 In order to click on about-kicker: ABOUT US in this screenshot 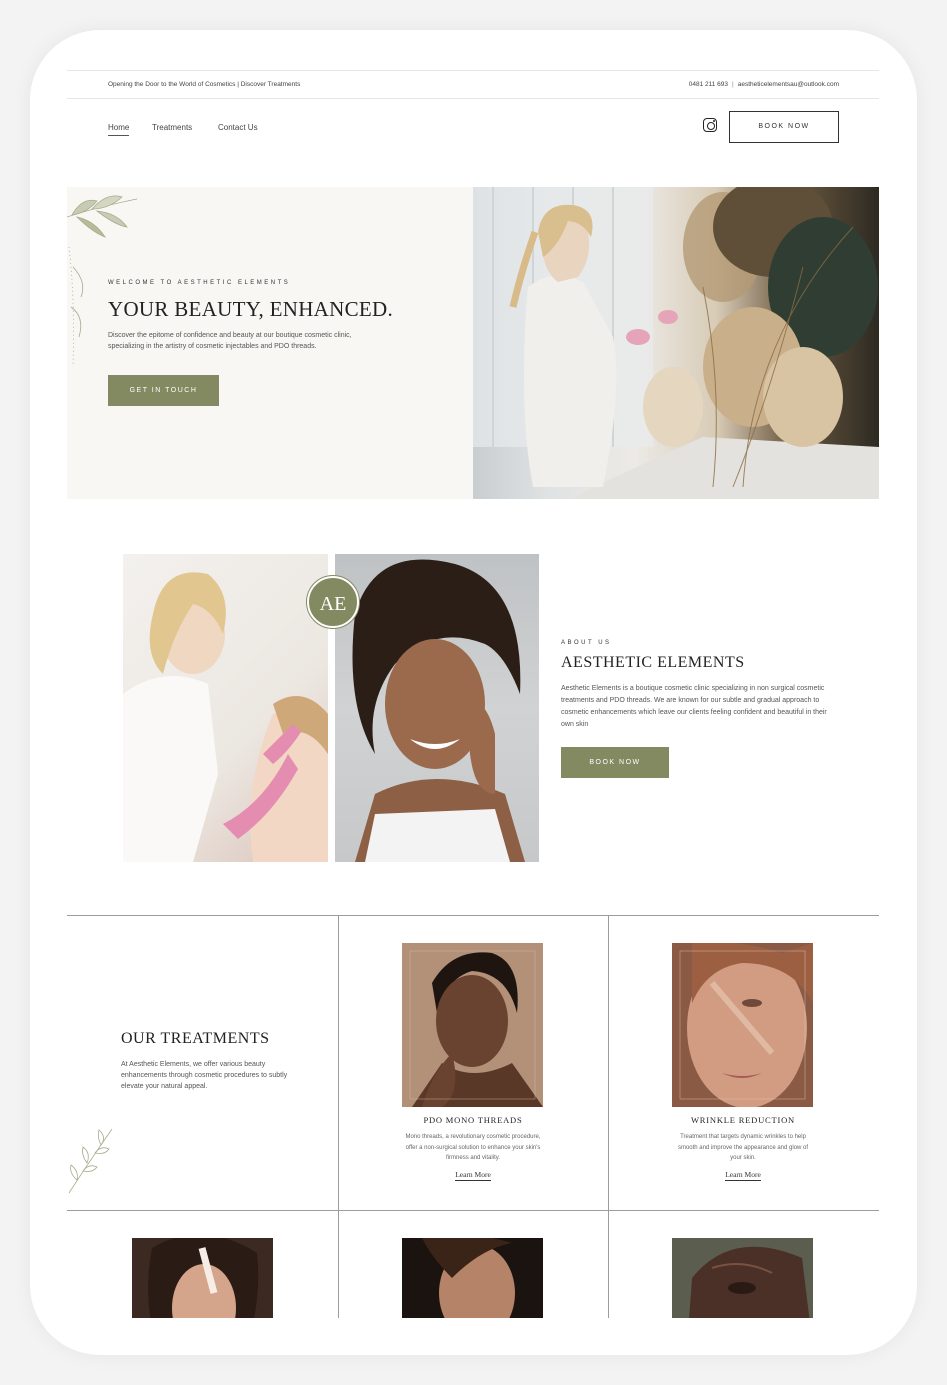, I will do `click(586, 643)`.